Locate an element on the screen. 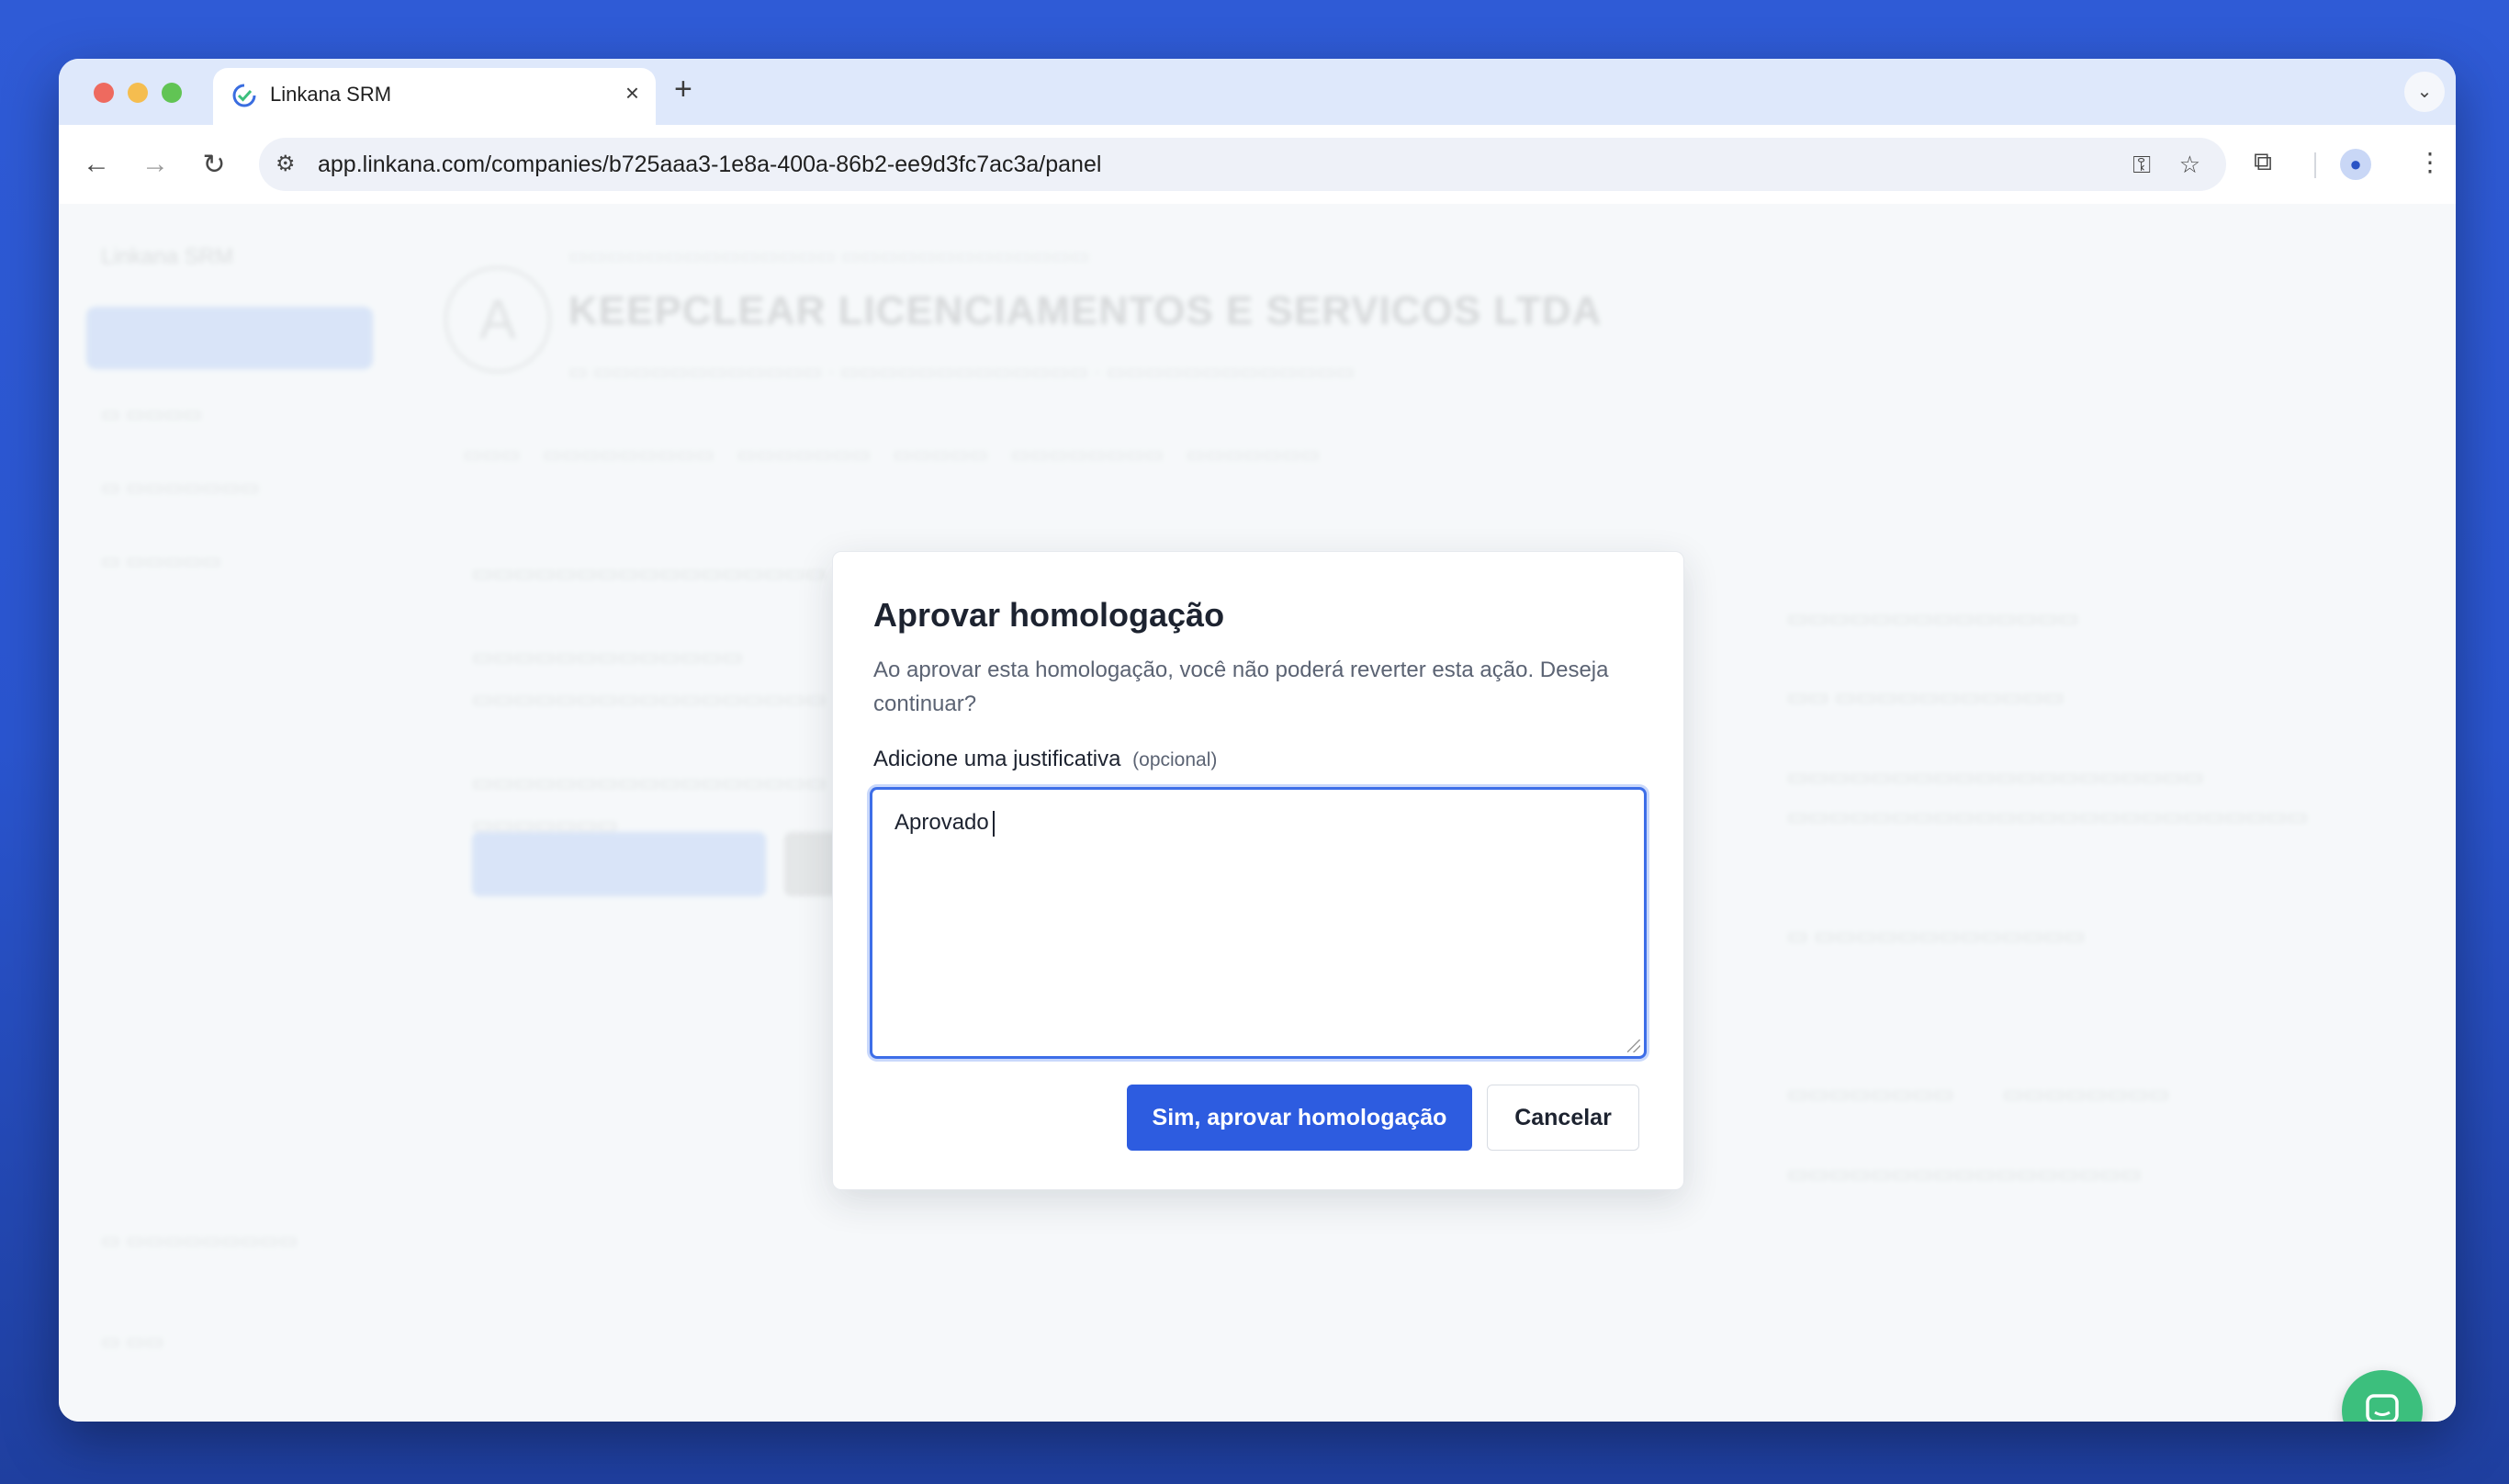 Image resolution: width=2509 pixels, height=1484 pixels. site-info-icon: ⚙ is located at coordinates (286, 164).